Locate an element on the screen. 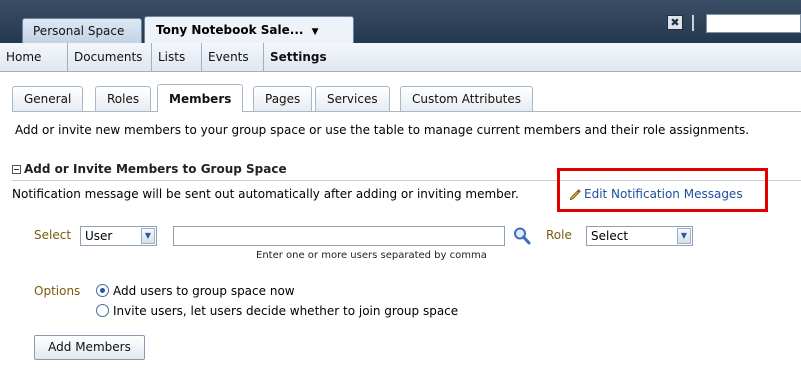  section-header: Add or Invite Members to Group Space is located at coordinates (149, 169).